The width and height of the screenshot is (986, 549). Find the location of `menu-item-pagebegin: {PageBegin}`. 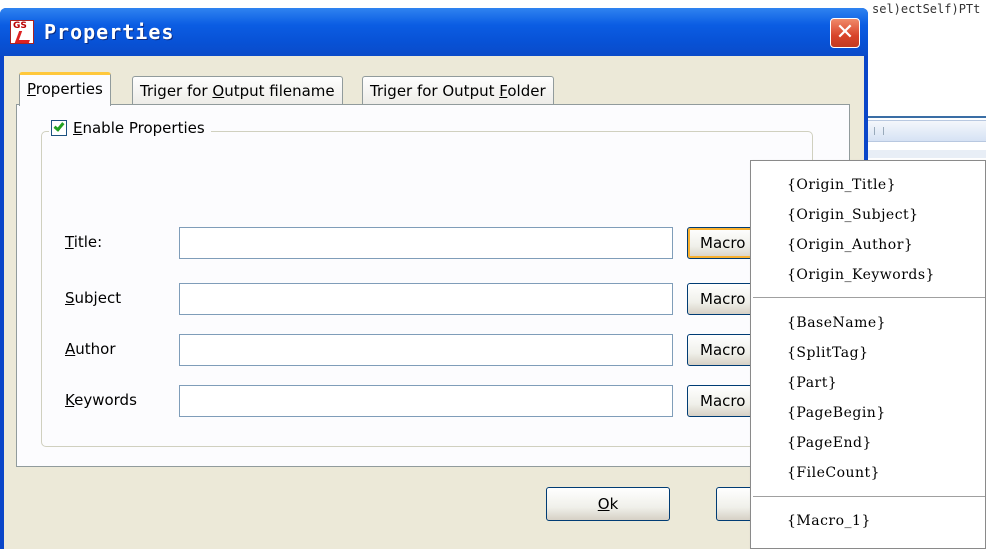

menu-item-pagebegin: {PageBegin} is located at coordinates (836, 413).